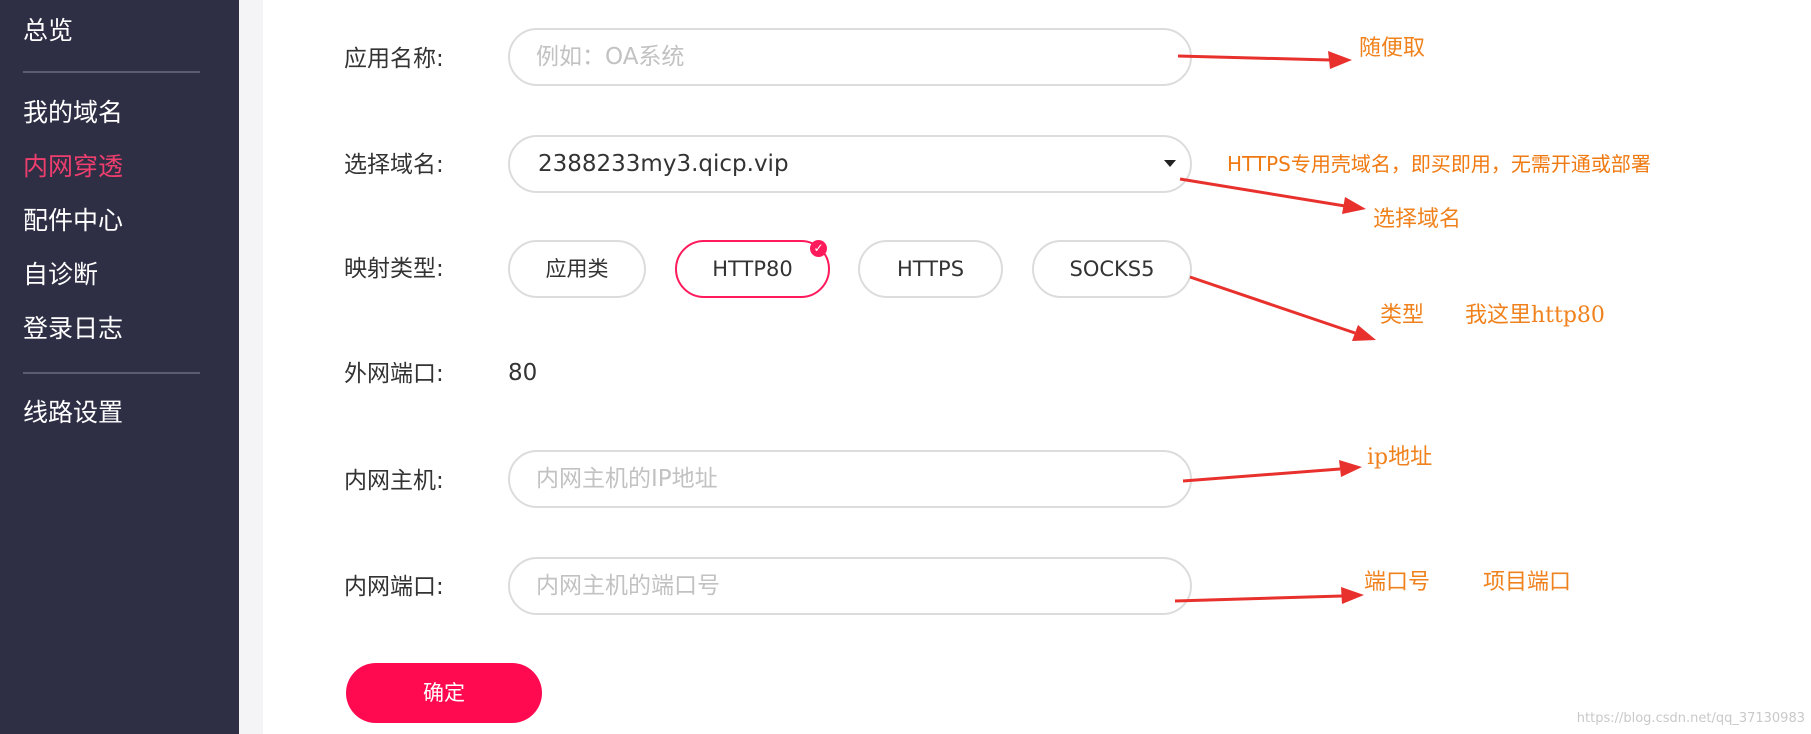 This screenshot has height=734, width=1811. What do you see at coordinates (930, 269) in the screenshot?
I see `type-option-https: HTTPS` at bounding box center [930, 269].